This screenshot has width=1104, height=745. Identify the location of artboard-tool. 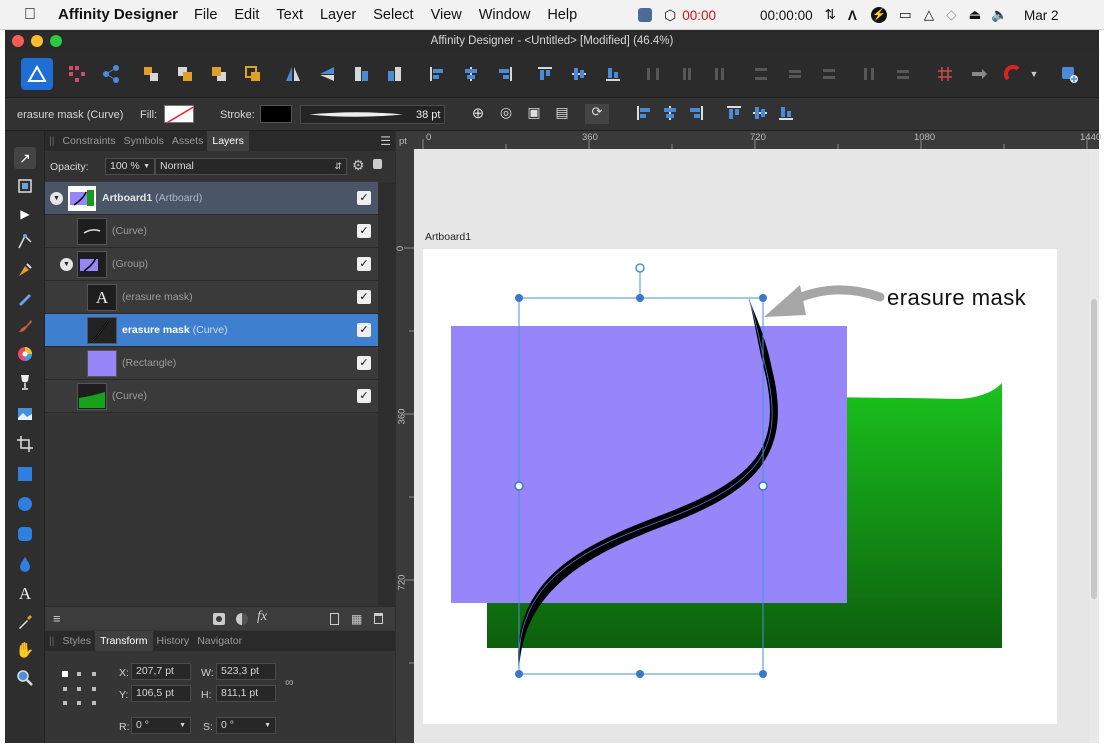
(25, 186).